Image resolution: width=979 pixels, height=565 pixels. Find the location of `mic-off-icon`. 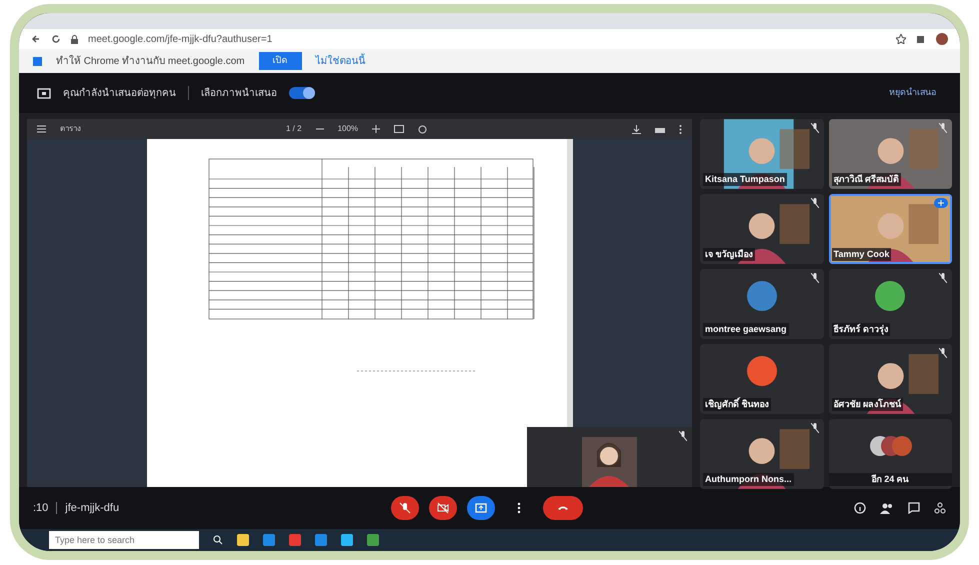

mic-off-icon is located at coordinates (404, 508).